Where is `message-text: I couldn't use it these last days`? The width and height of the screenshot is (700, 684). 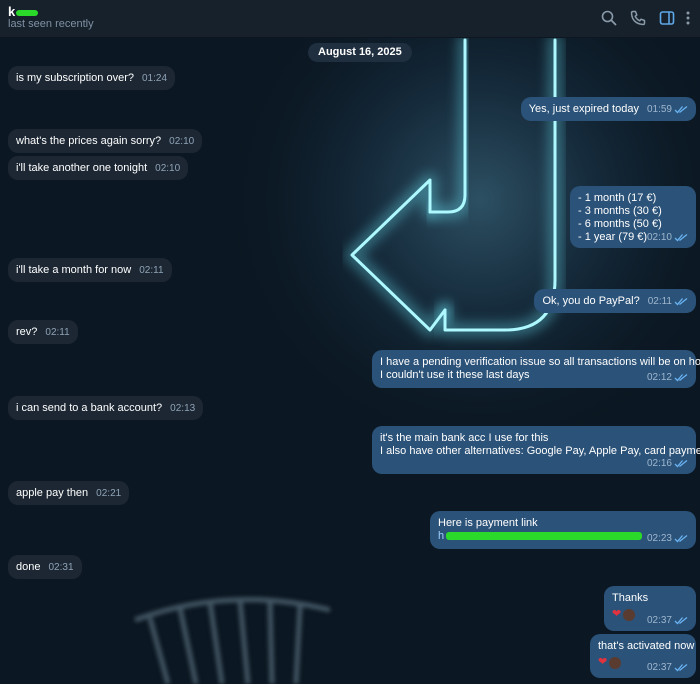 message-text: I couldn't use it these last days is located at coordinates (455, 375).